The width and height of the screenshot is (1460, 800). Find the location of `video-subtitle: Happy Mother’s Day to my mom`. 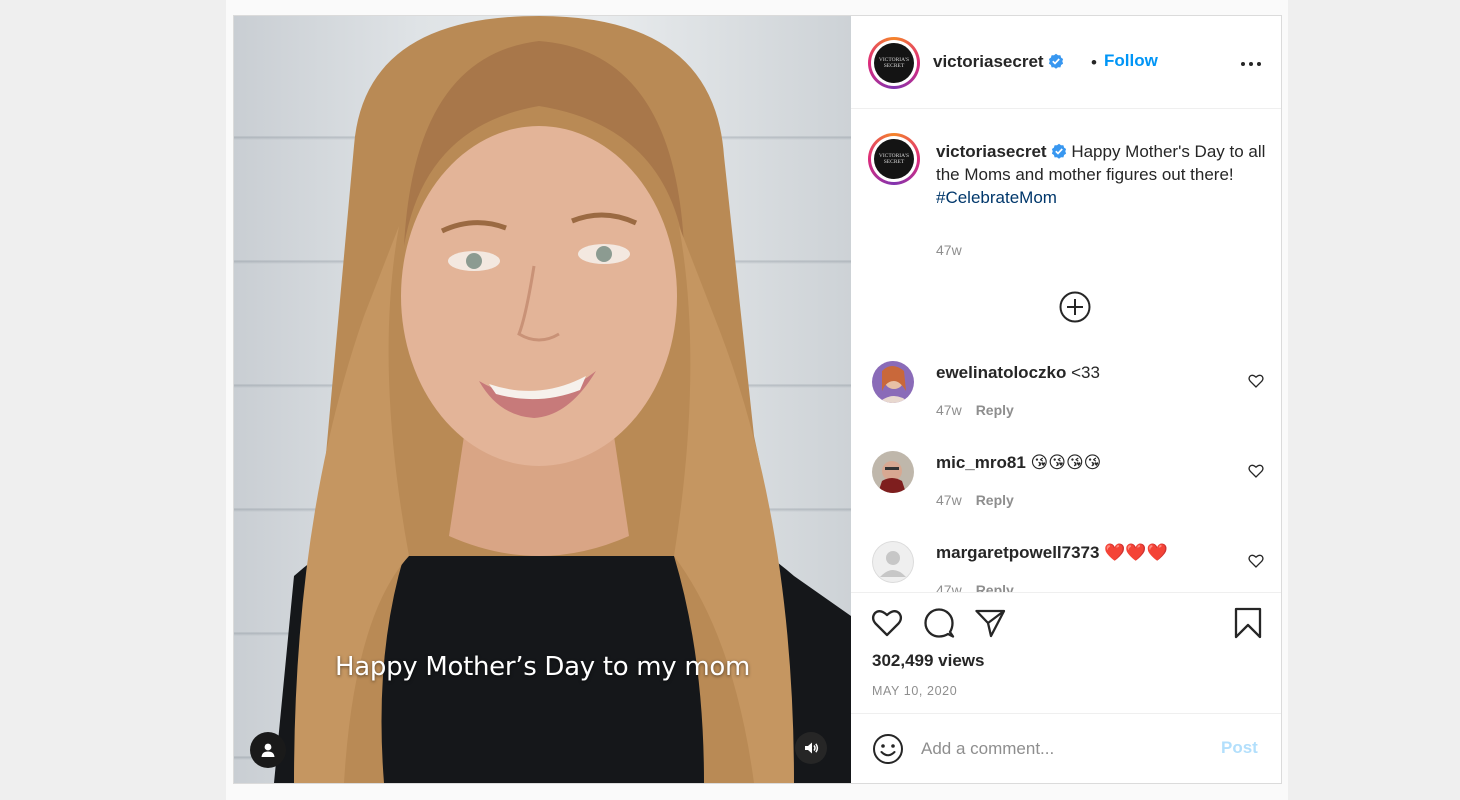

video-subtitle: Happy Mother’s Day to my mom is located at coordinates (542, 667).